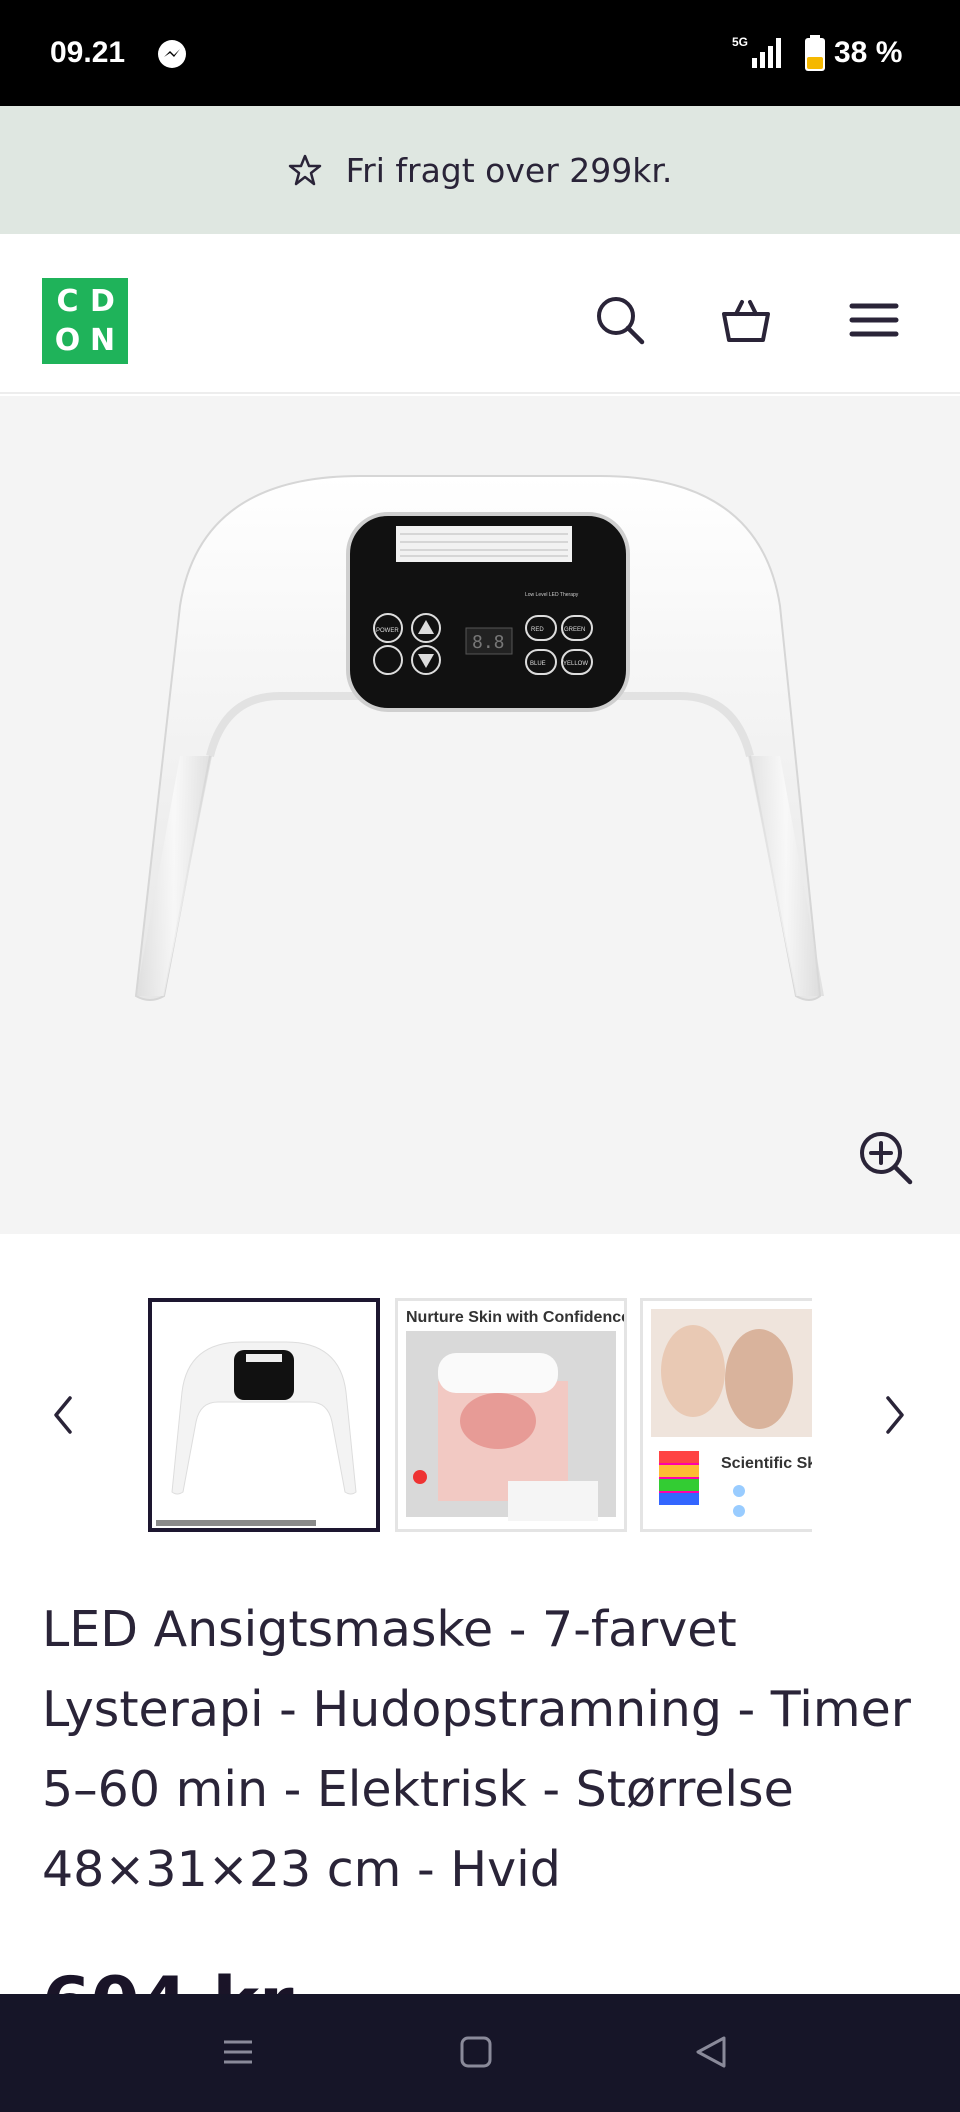 Image resolution: width=960 pixels, height=2112 pixels. Describe the element at coordinates (874, 320) in the screenshot. I see `menu-icon` at that location.